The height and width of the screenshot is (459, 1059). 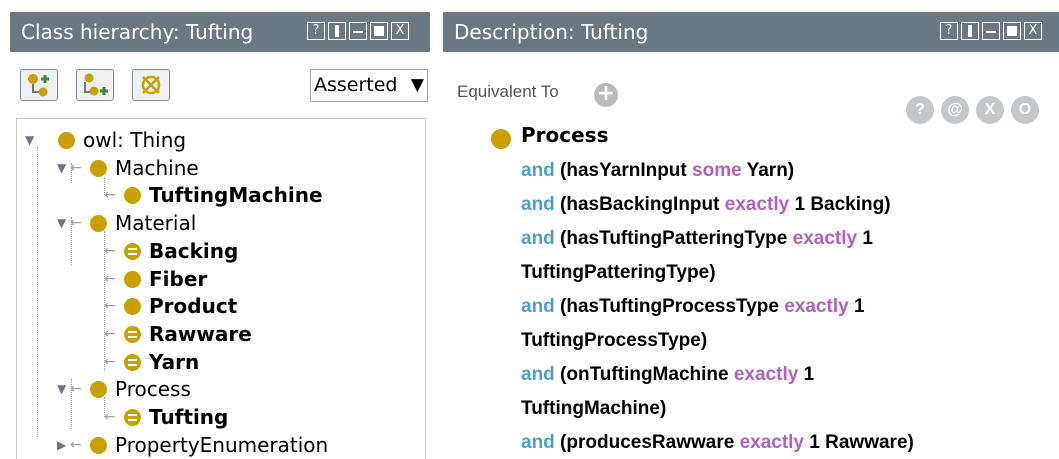 What do you see at coordinates (63, 445) in the screenshot?
I see `expand-icon: ▶` at bounding box center [63, 445].